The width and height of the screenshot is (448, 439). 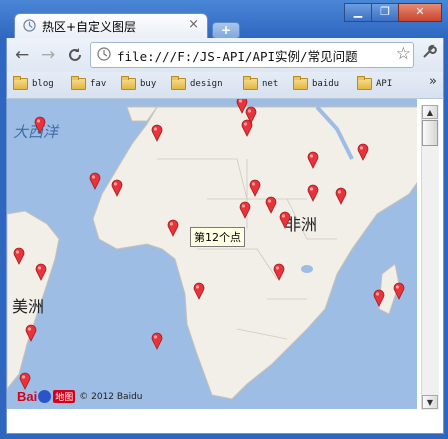 What do you see at coordinates (316, 83) in the screenshot?
I see `bookmark-folder: baidu` at bounding box center [316, 83].